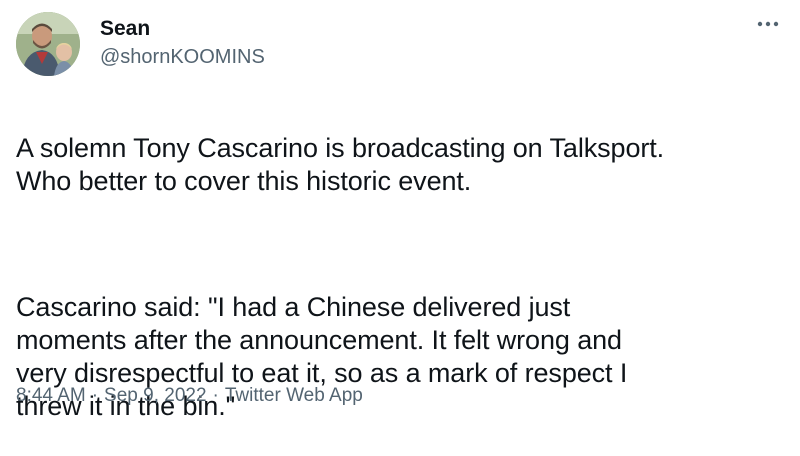 The width and height of the screenshot is (800, 456). Describe the element at coordinates (294, 395) in the screenshot. I see `tweet-source: Twitter Web App` at that location.